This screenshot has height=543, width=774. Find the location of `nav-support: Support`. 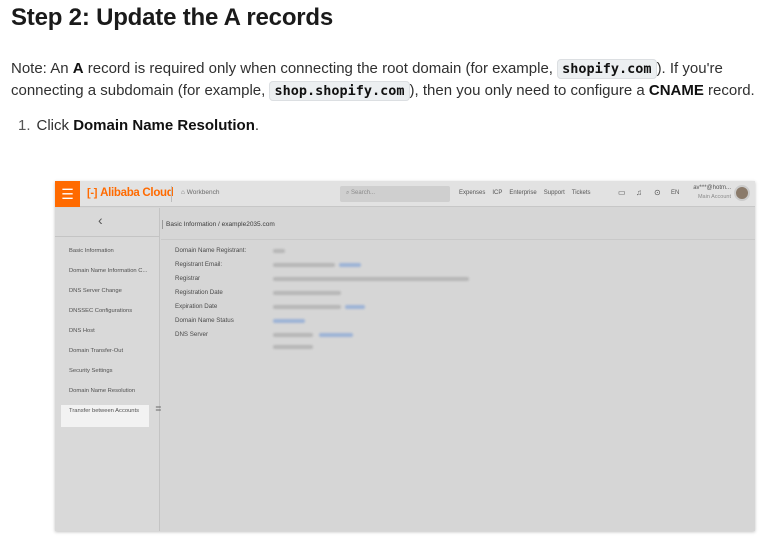

nav-support: Support is located at coordinates (554, 193).